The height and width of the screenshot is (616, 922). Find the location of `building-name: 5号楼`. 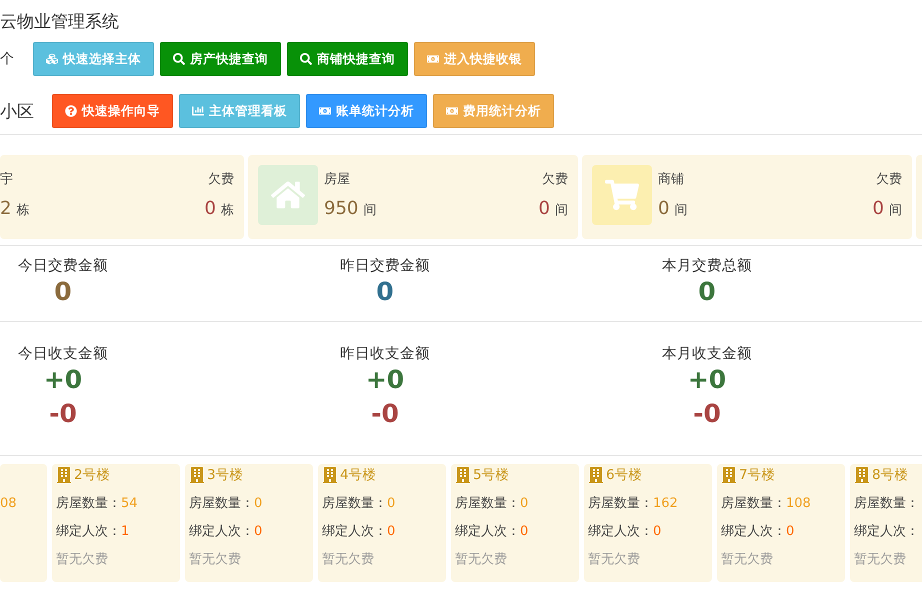

building-name: 5号楼 is located at coordinates (515, 475).